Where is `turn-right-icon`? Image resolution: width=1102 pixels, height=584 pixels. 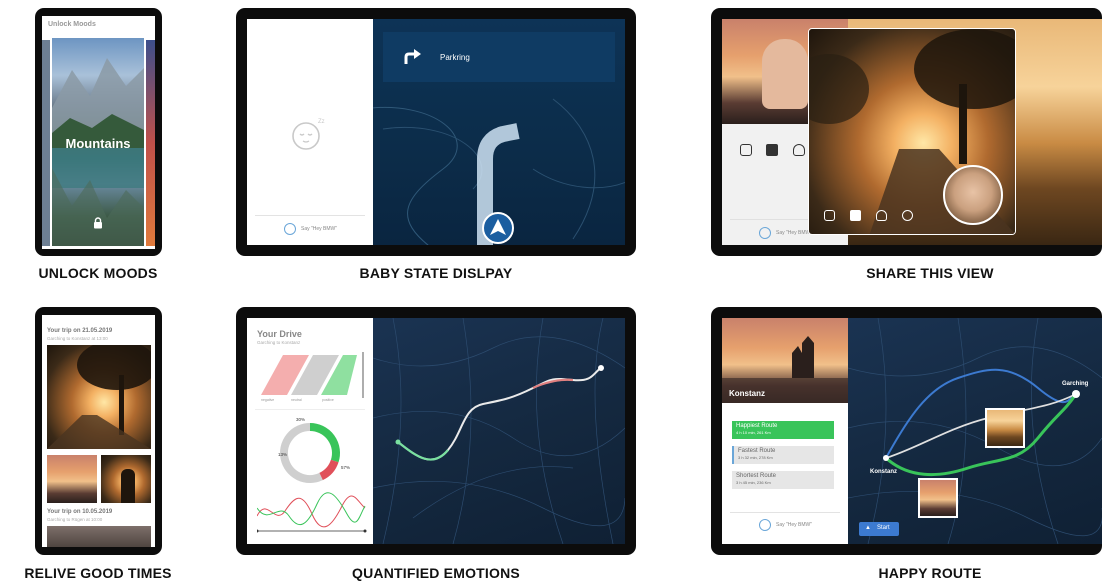
turn-right-icon is located at coordinates (412, 57).